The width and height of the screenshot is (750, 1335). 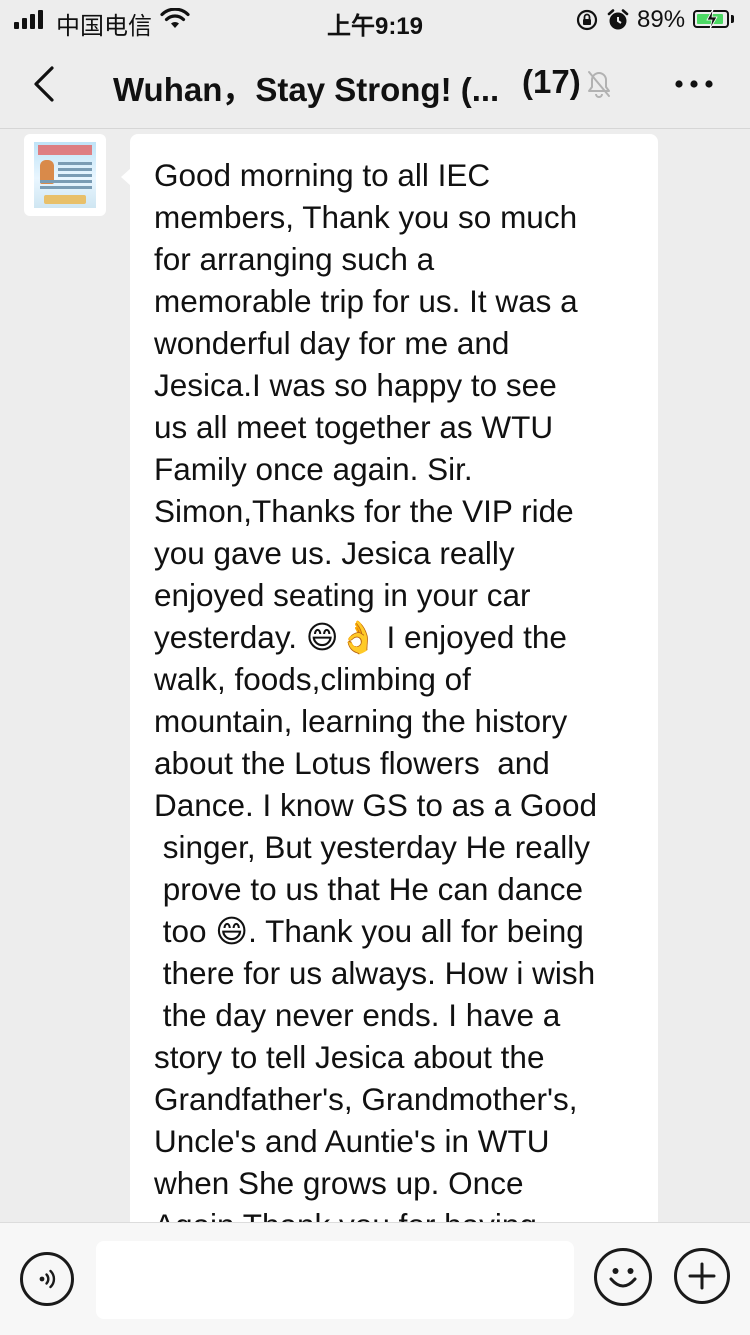 I want to click on rotation-lock-icon, so click(x=587, y=20).